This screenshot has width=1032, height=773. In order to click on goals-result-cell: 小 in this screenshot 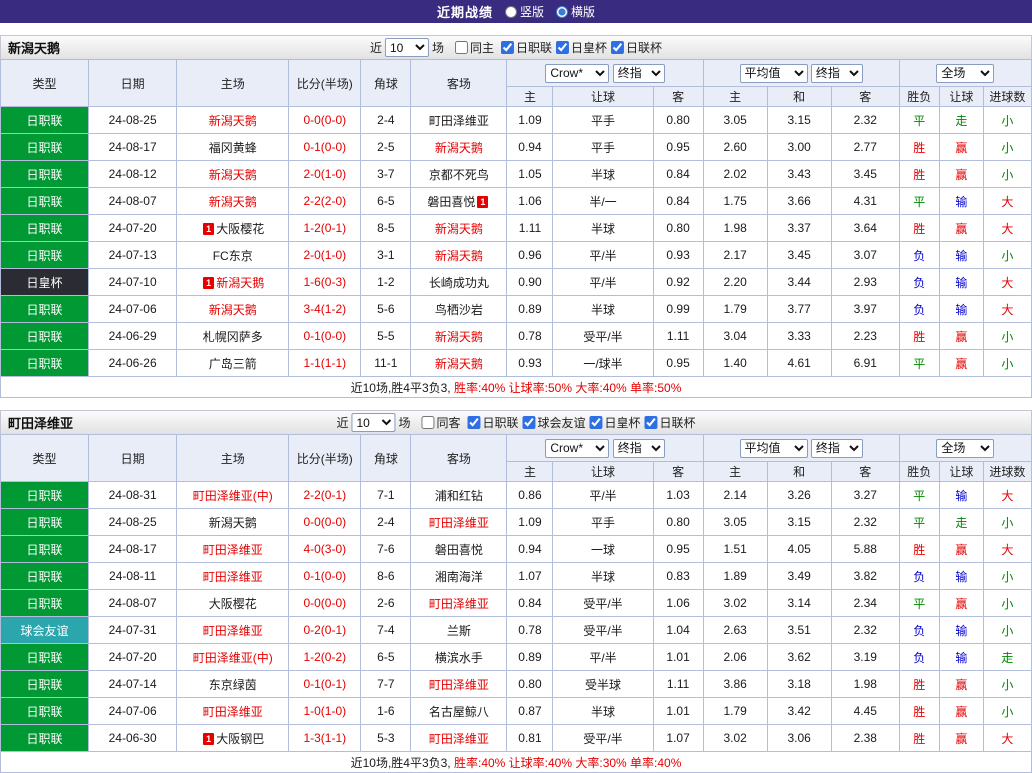, I will do `click(1007, 603)`.